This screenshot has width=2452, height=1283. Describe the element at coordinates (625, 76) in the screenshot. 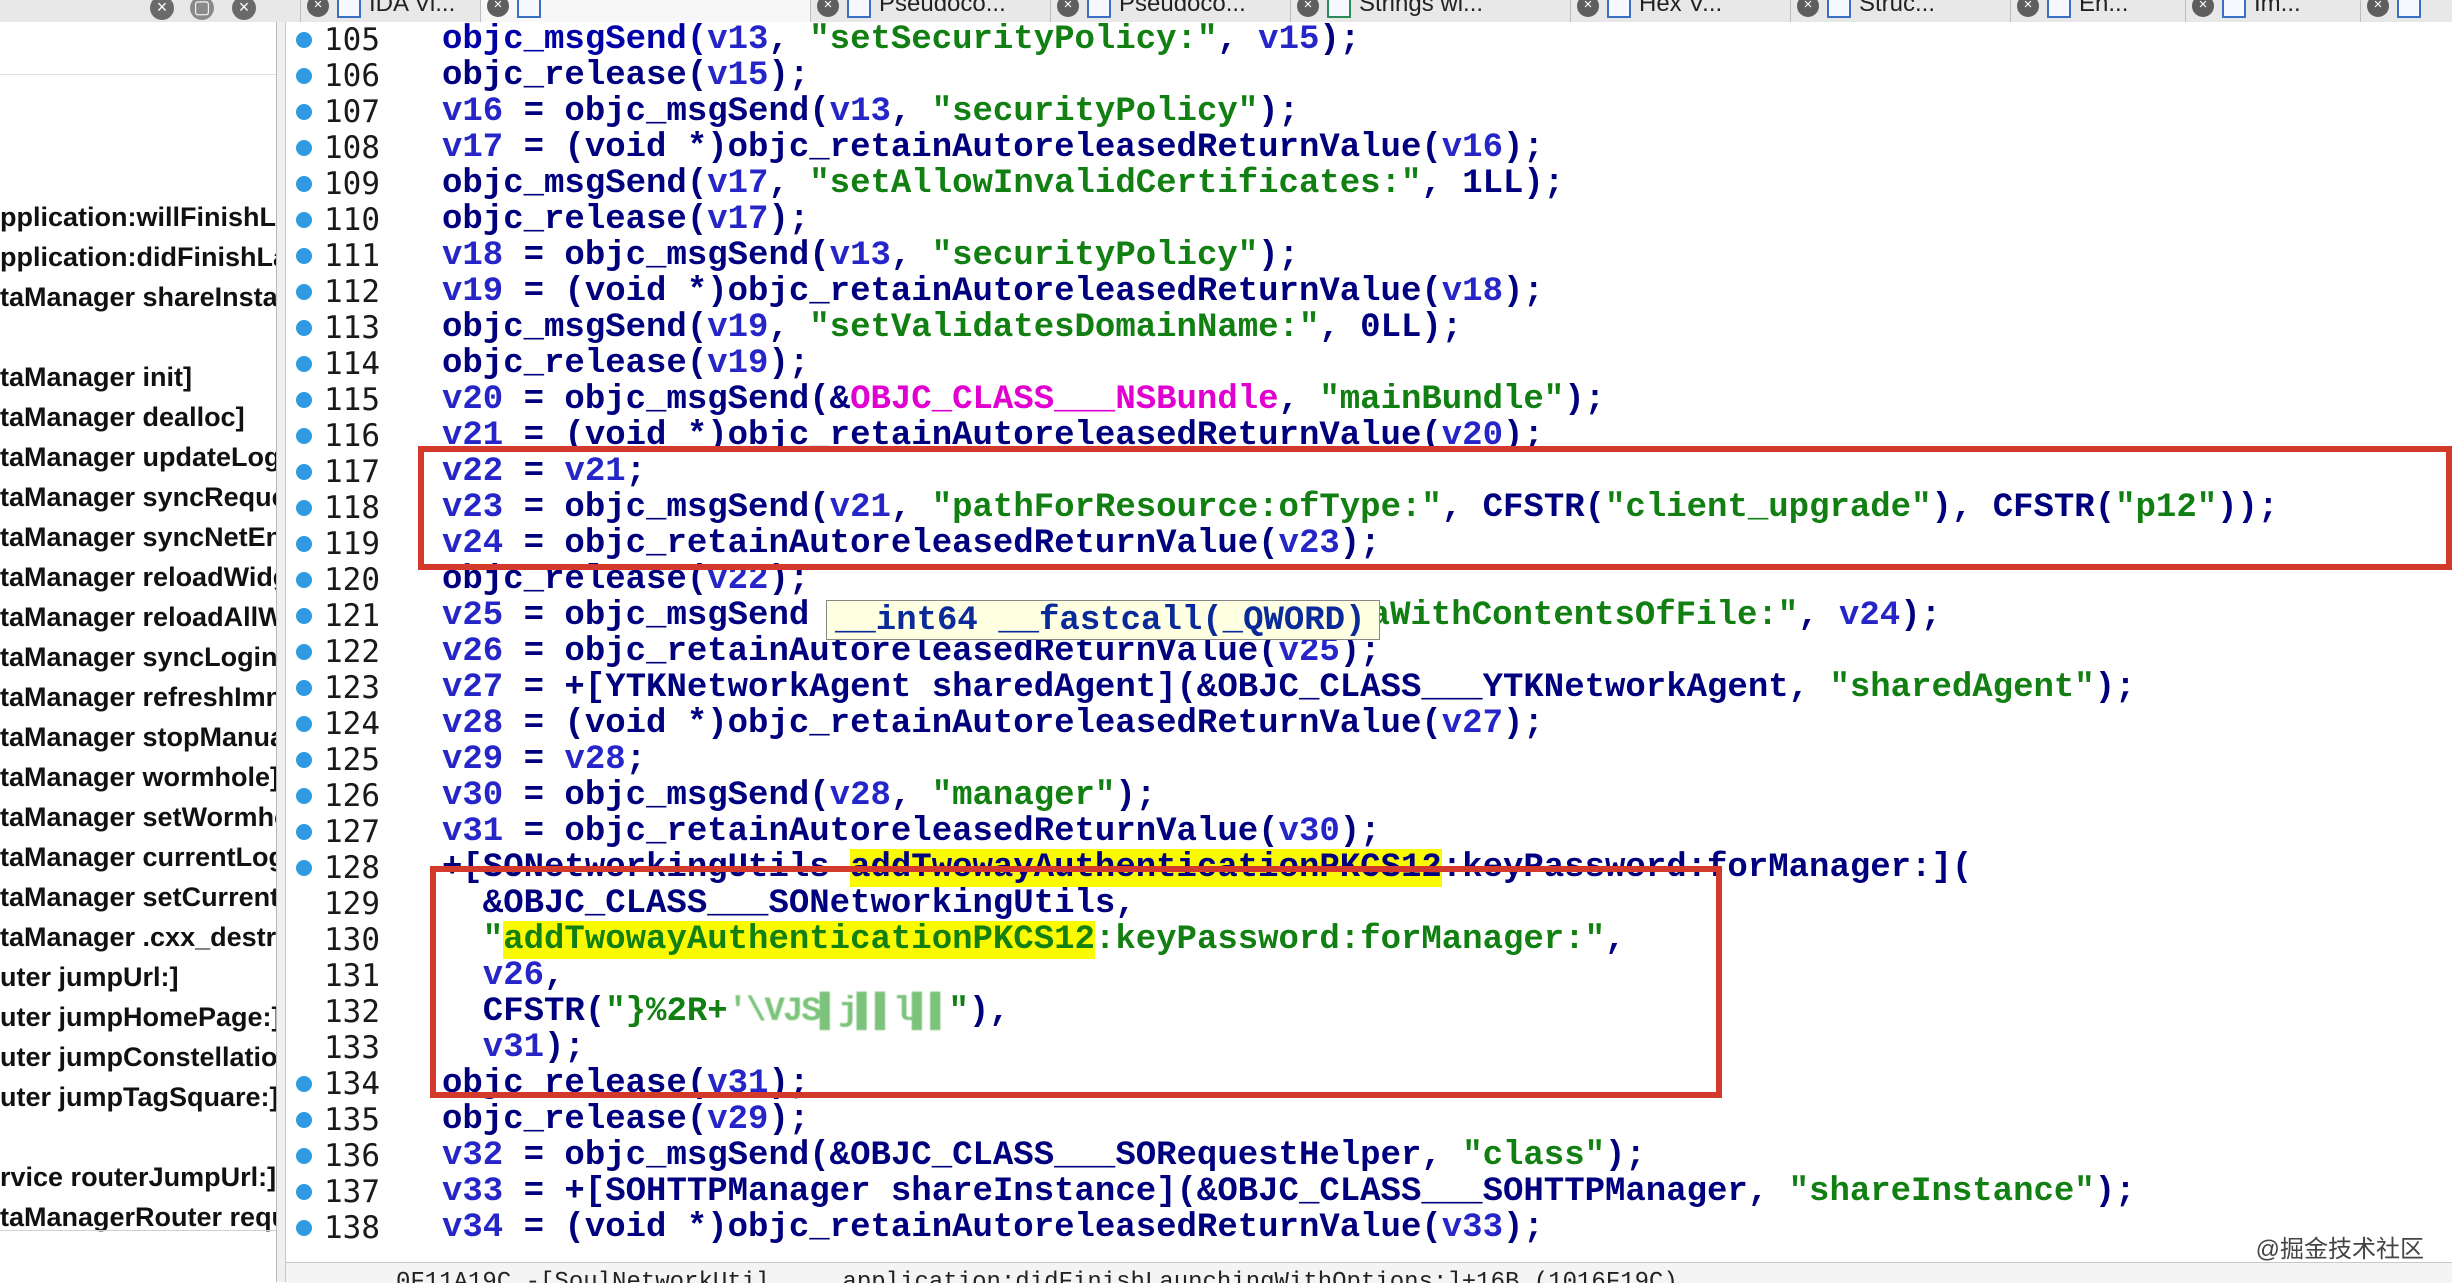

I see `code-line: objc_release(v15);` at that location.